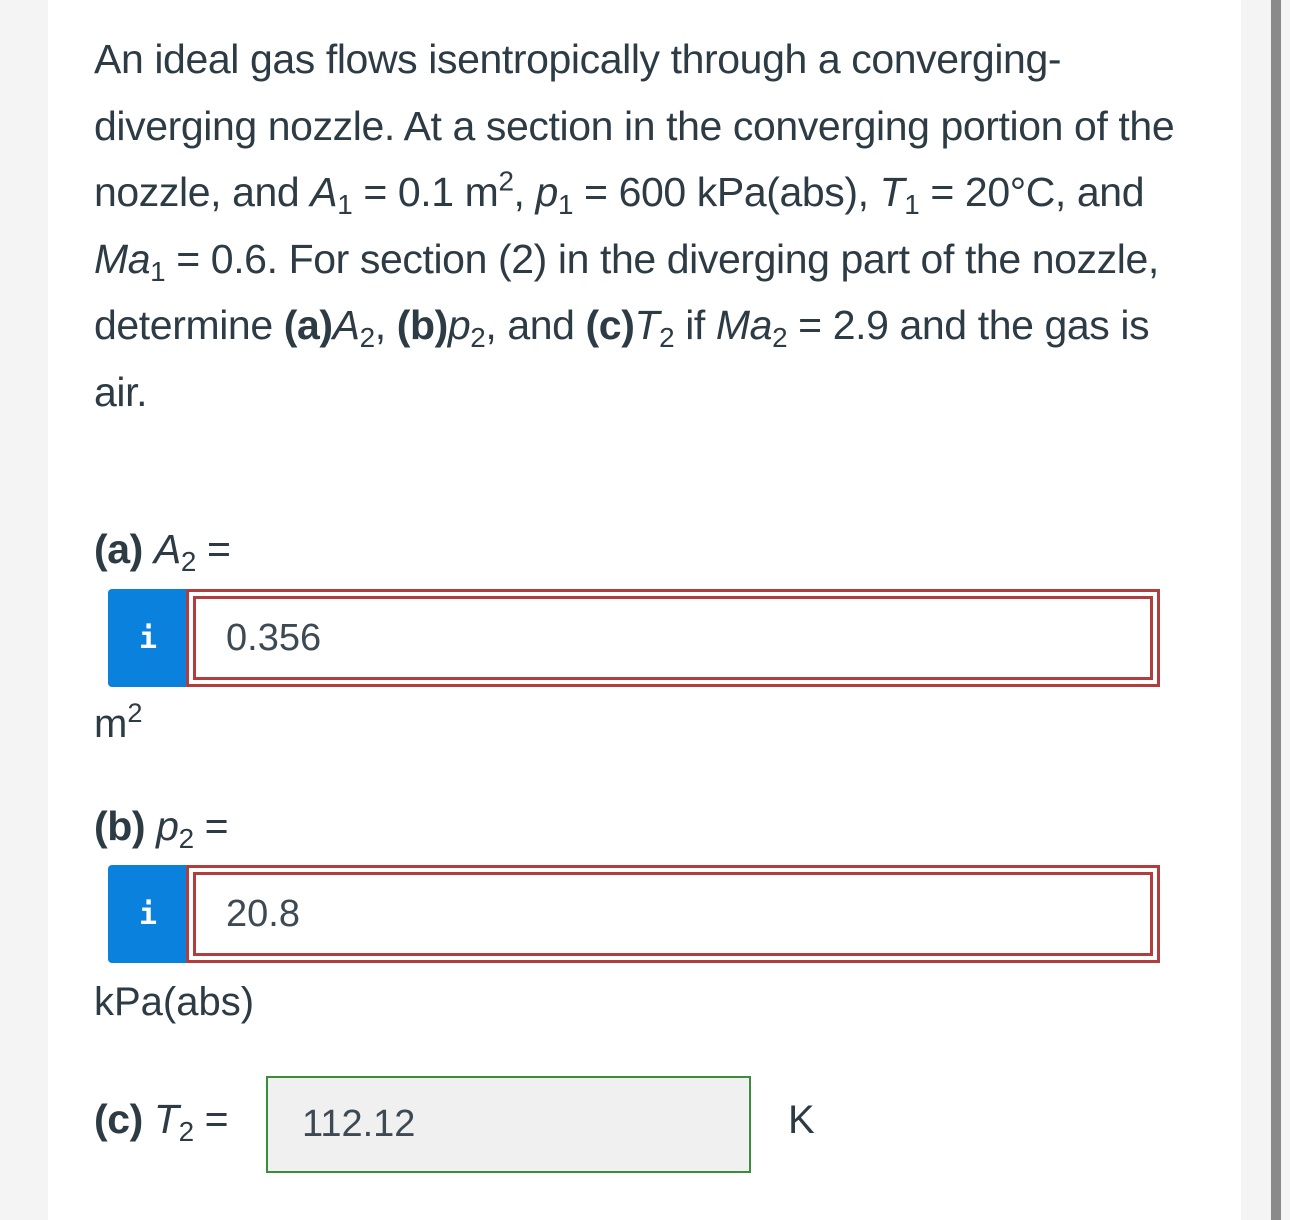 The width and height of the screenshot is (1290, 1220). Describe the element at coordinates (118, 721) in the screenshot. I see `unit-a: m2` at that location.